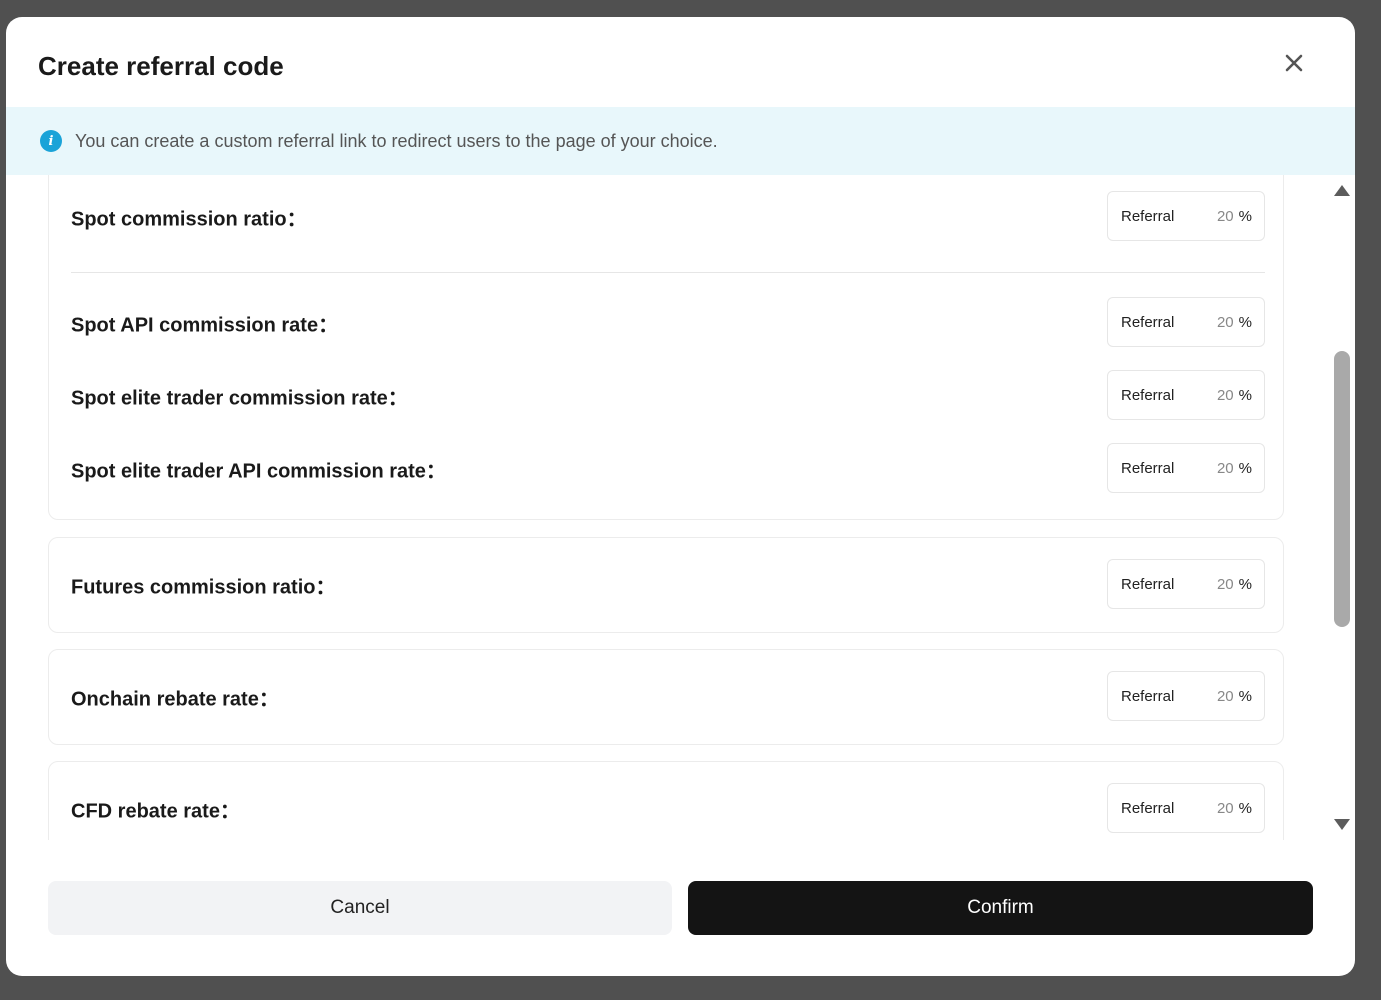  Describe the element at coordinates (668, 809) in the screenshot. I see `rate-row-cfd: CFD rebate rate： Referral 20 %` at that location.